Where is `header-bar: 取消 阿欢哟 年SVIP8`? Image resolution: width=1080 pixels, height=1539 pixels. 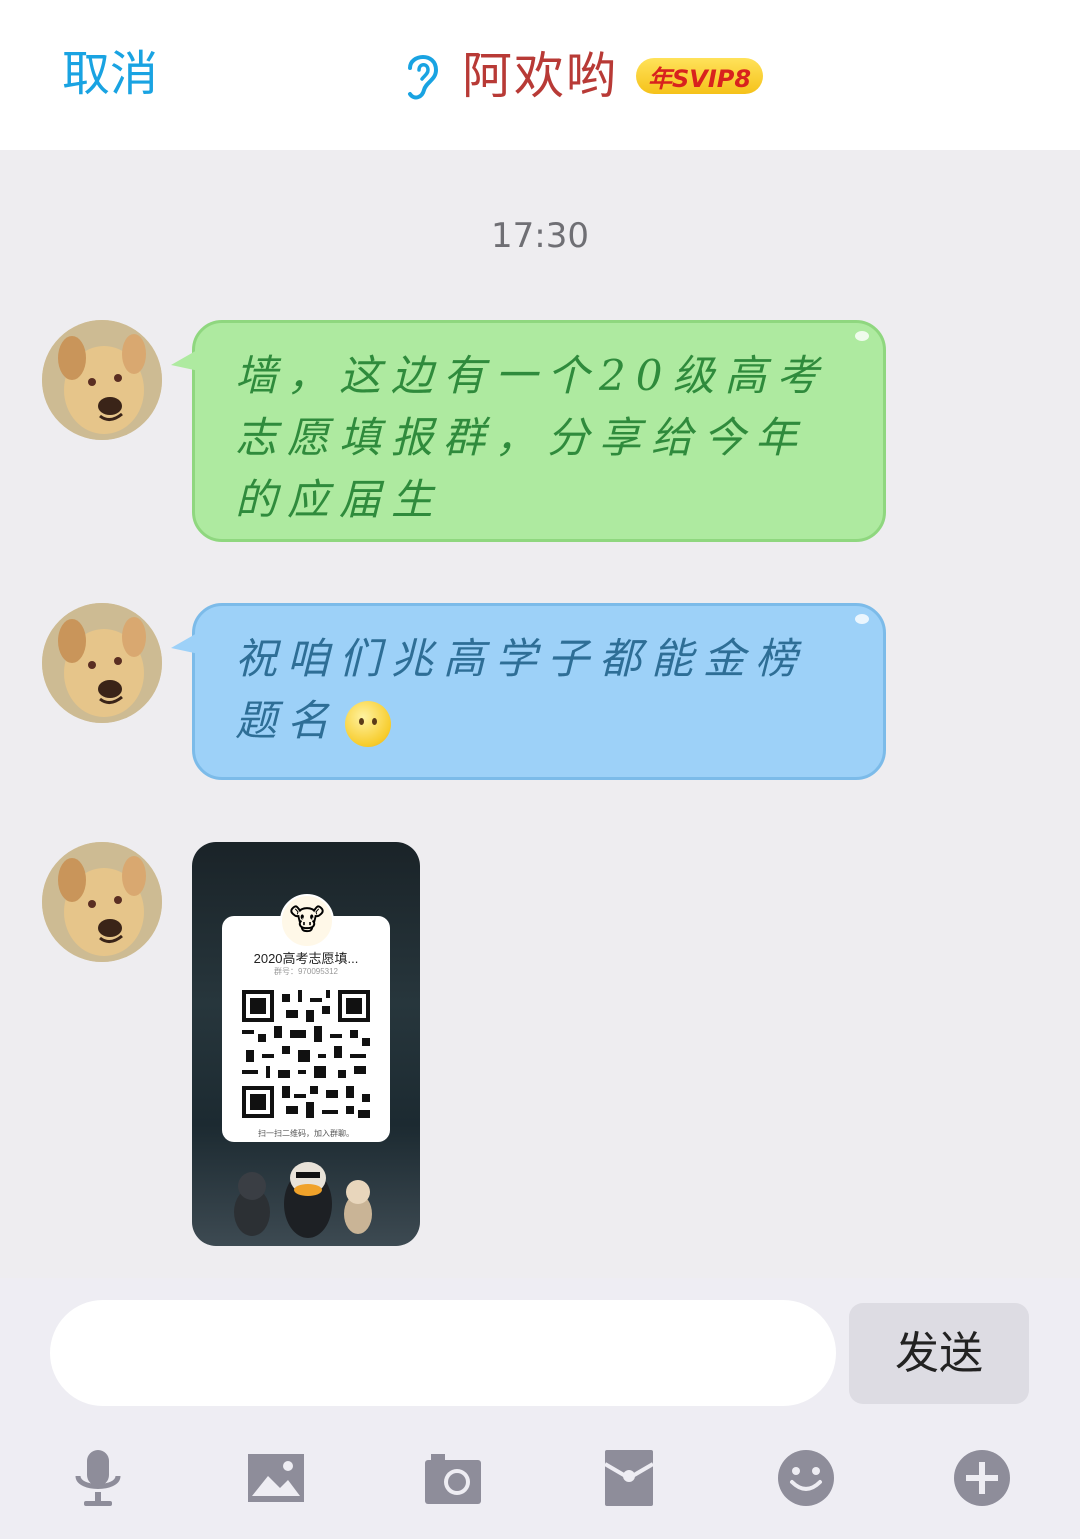 header-bar: 取消 阿欢哟 年SVIP8 is located at coordinates (540, 75).